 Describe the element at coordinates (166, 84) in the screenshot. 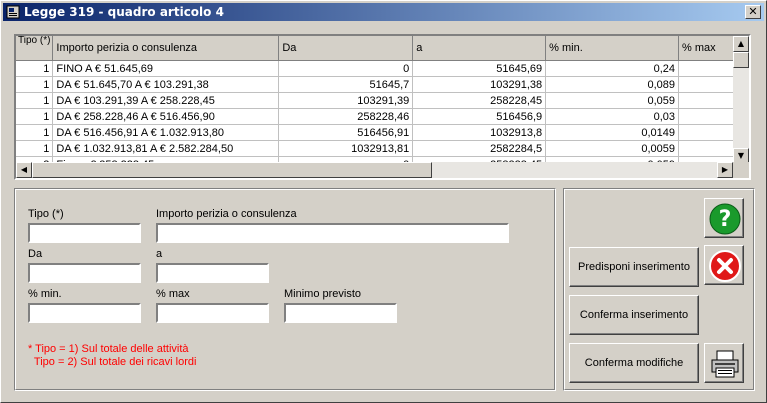

I see `table-cell: DA € 51.645,70 A € 103.291,38` at that location.